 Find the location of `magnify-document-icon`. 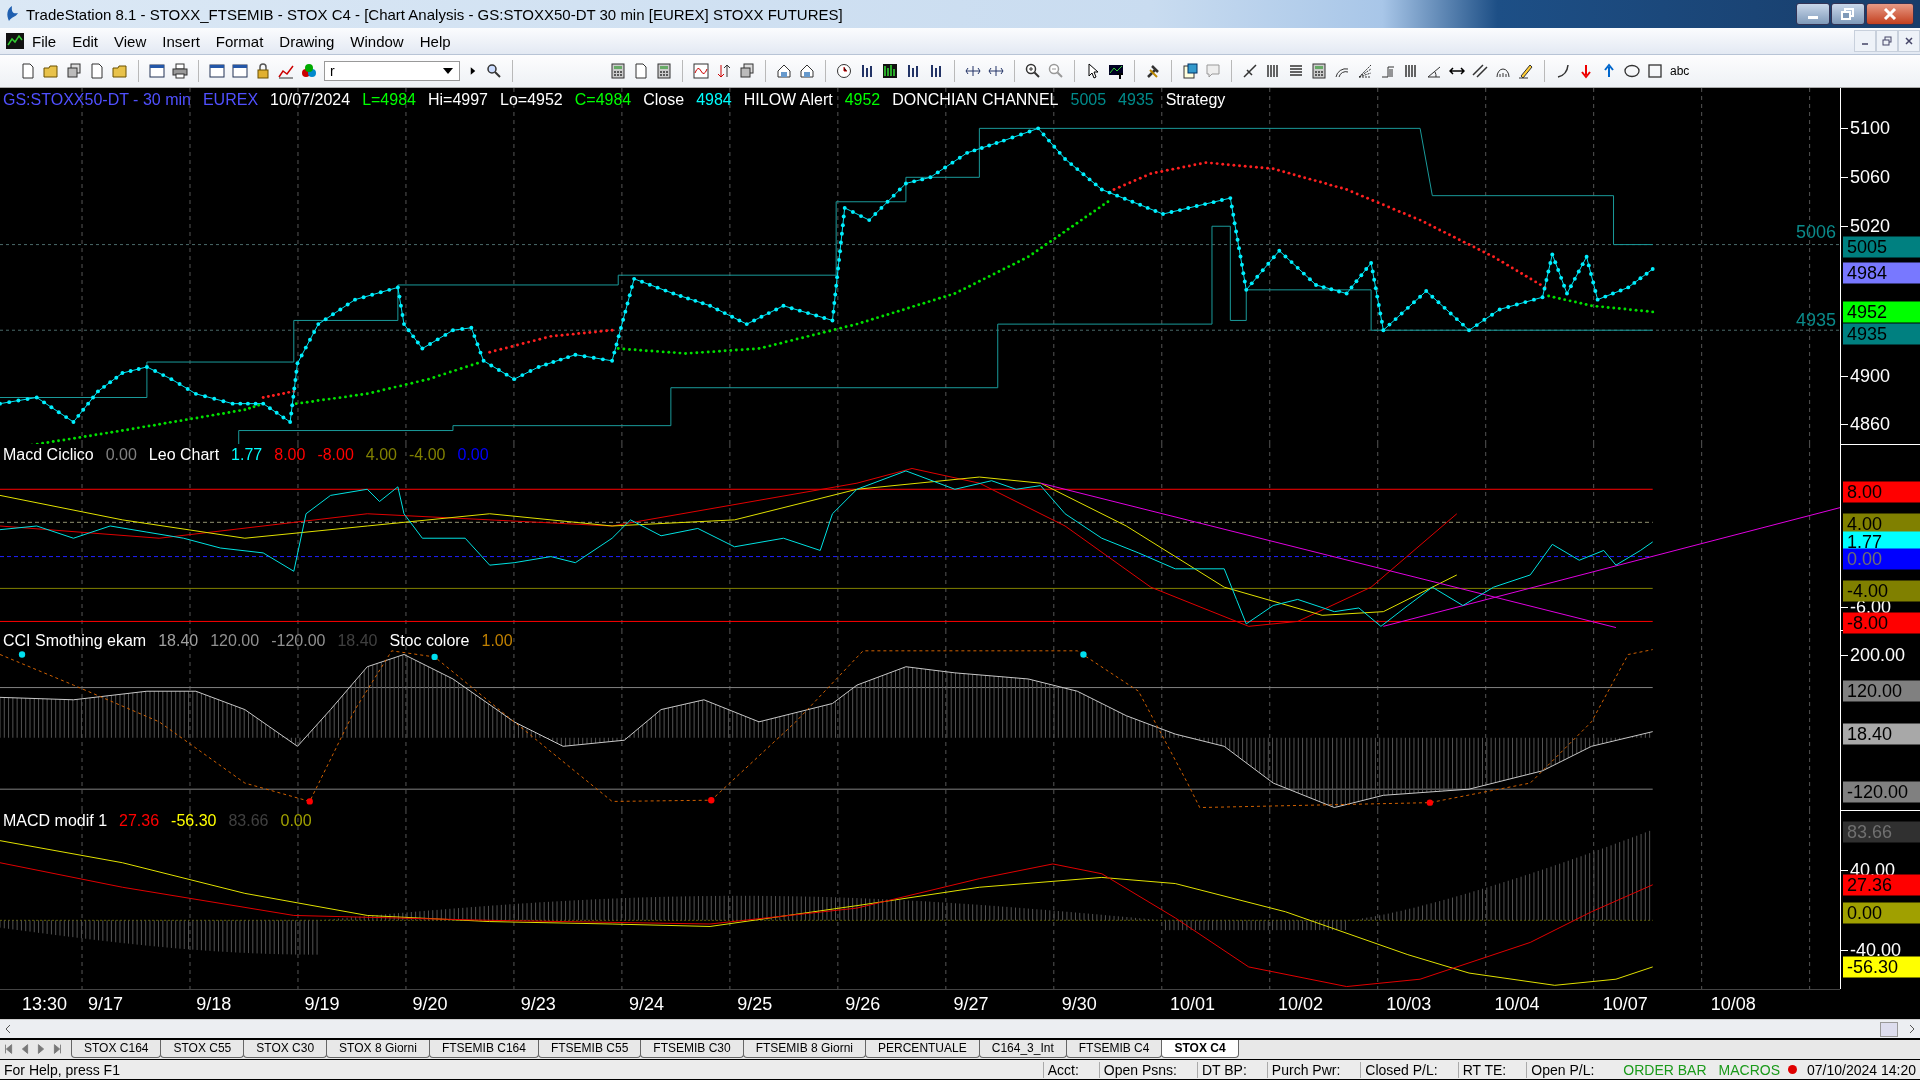

magnify-document-icon is located at coordinates (494, 71).